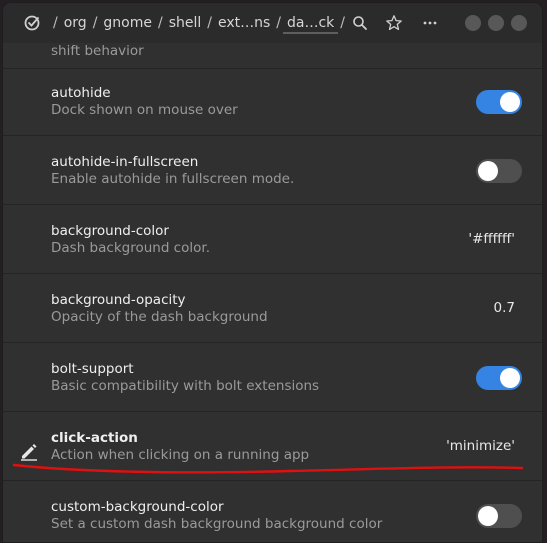 Image resolution: width=547 pixels, height=543 pixels. Describe the element at coordinates (496, 23) in the screenshot. I see `maximize-button` at that location.